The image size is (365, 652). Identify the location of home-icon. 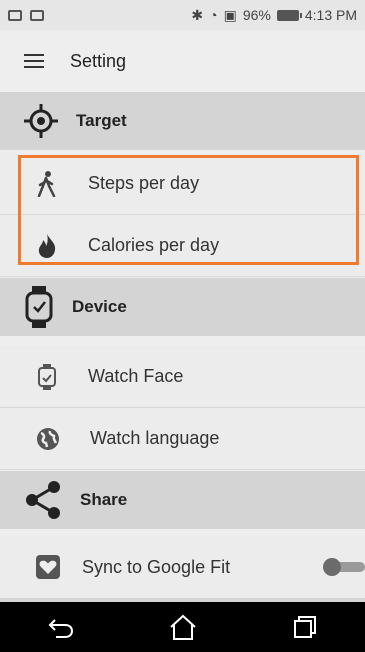
(183, 627).